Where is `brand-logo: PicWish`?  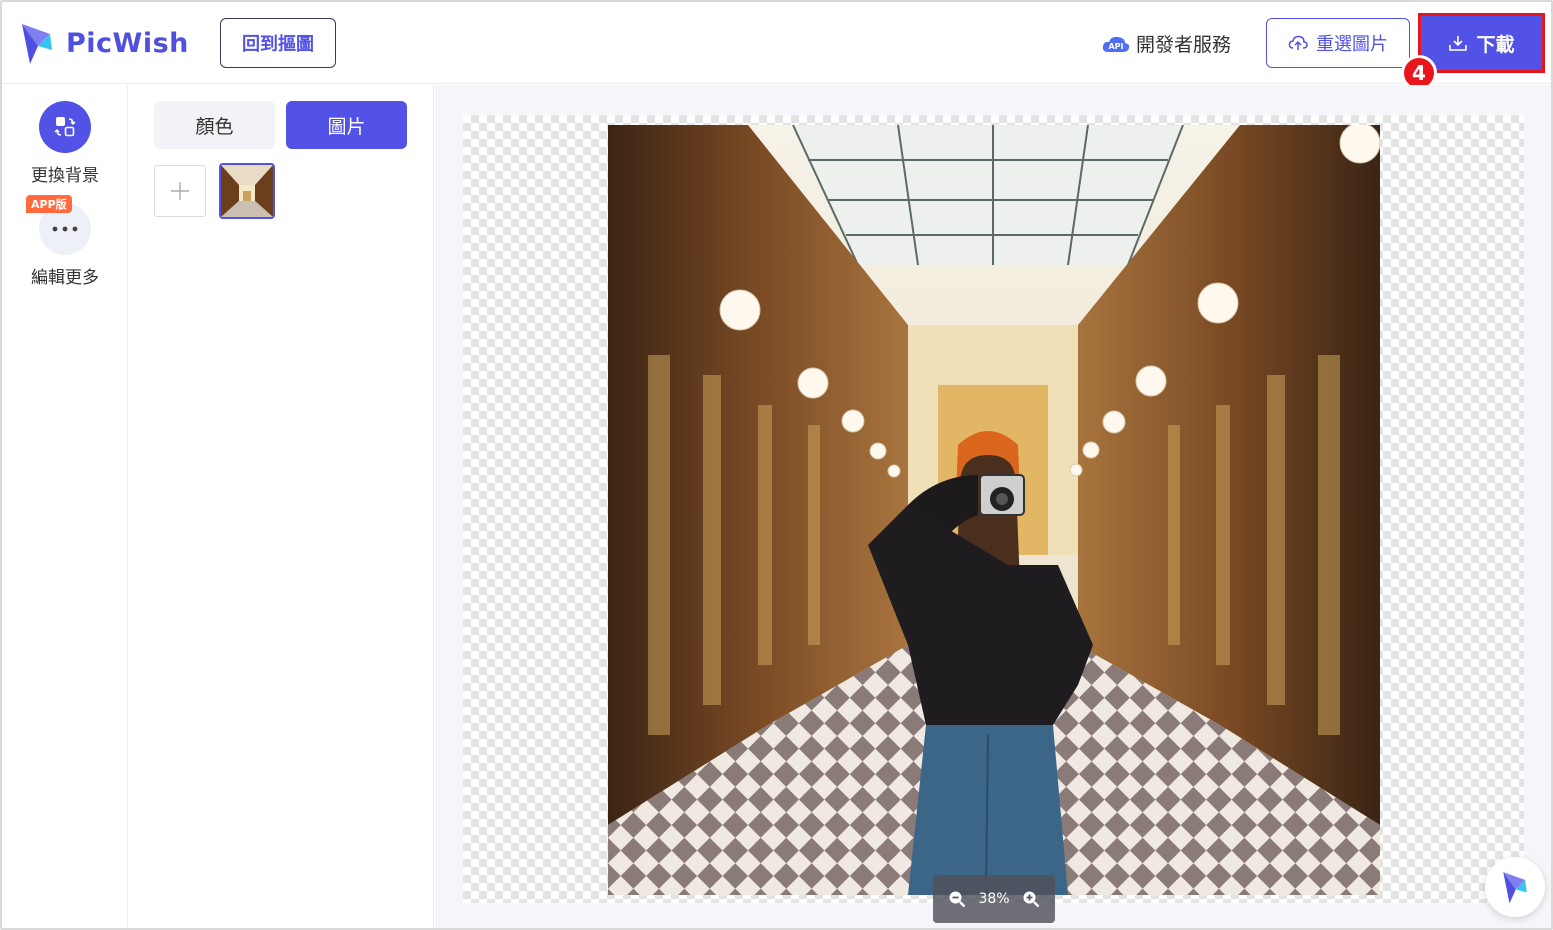
brand-logo: PicWish is located at coordinates (104, 43).